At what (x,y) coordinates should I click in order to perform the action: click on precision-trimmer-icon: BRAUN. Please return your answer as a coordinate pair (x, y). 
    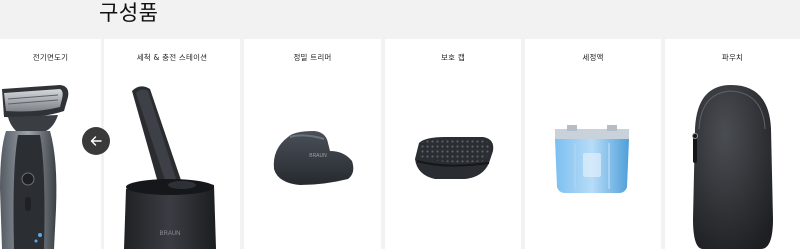
    Looking at the image, I should click on (313, 158).